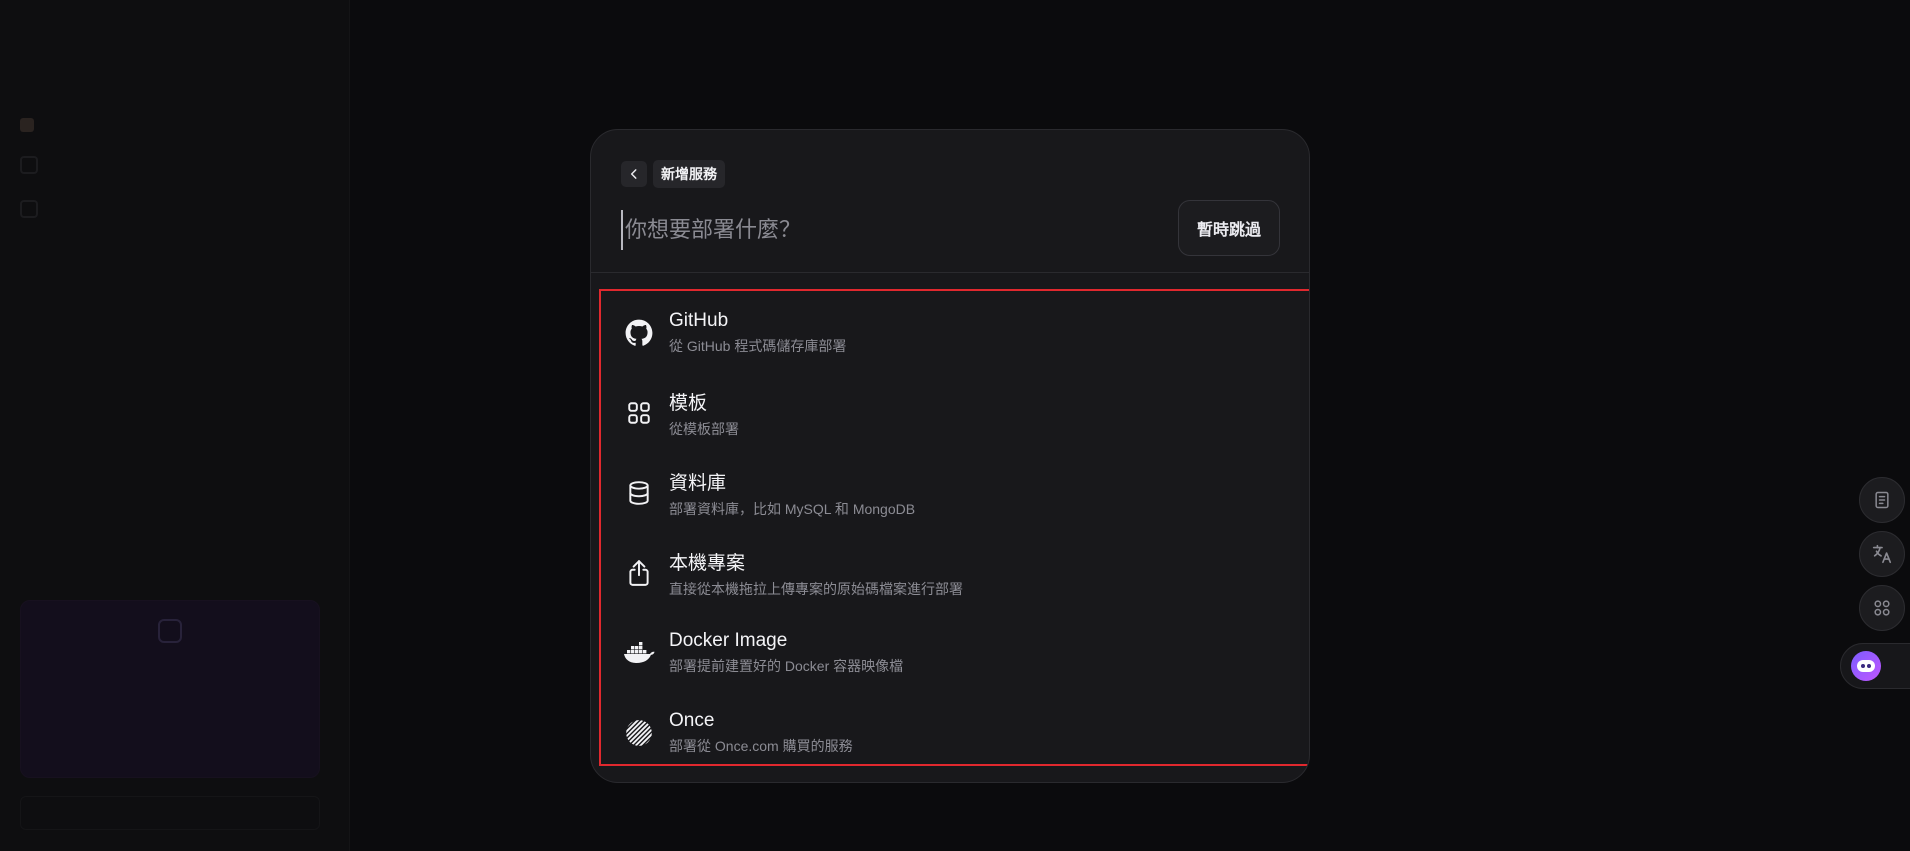 The height and width of the screenshot is (851, 1910). Describe the element at coordinates (692, 720) in the screenshot. I see `option-title: Once` at that location.